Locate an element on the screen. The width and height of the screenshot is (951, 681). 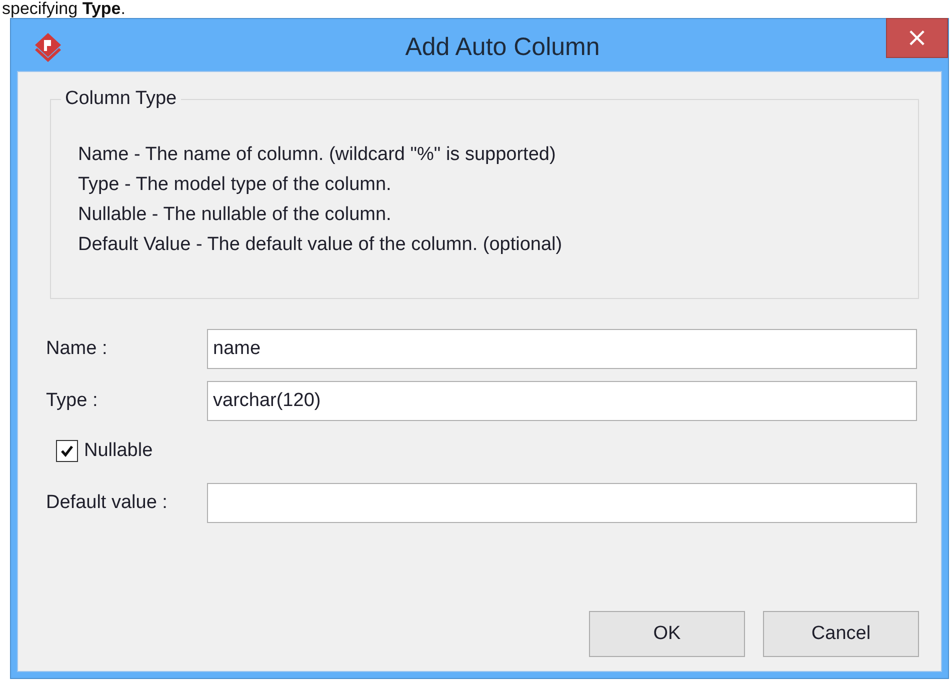
check-icon is located at coordinates (67, 451).